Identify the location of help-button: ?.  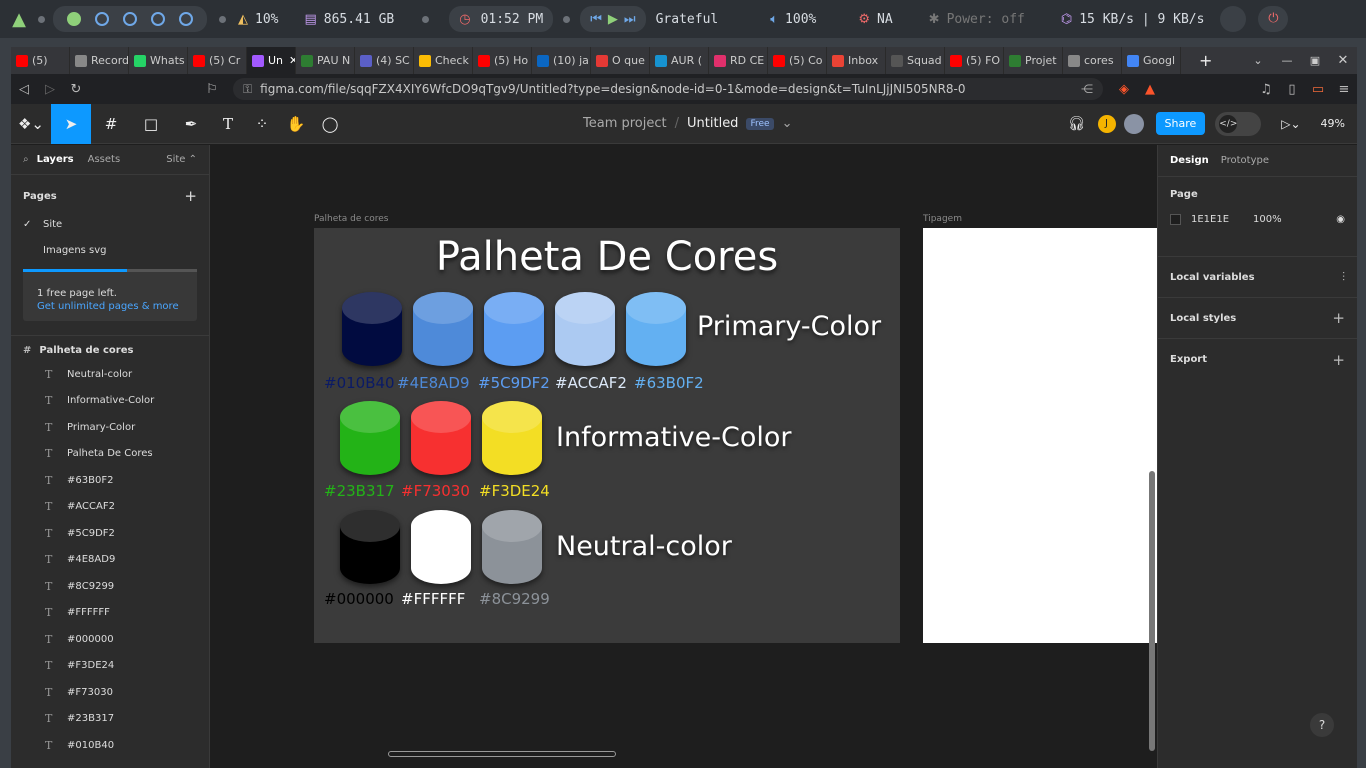
(1322, 725).